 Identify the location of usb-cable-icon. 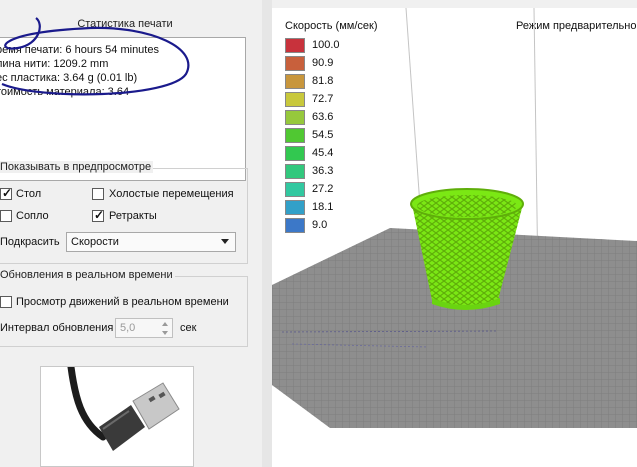
(123, 409).